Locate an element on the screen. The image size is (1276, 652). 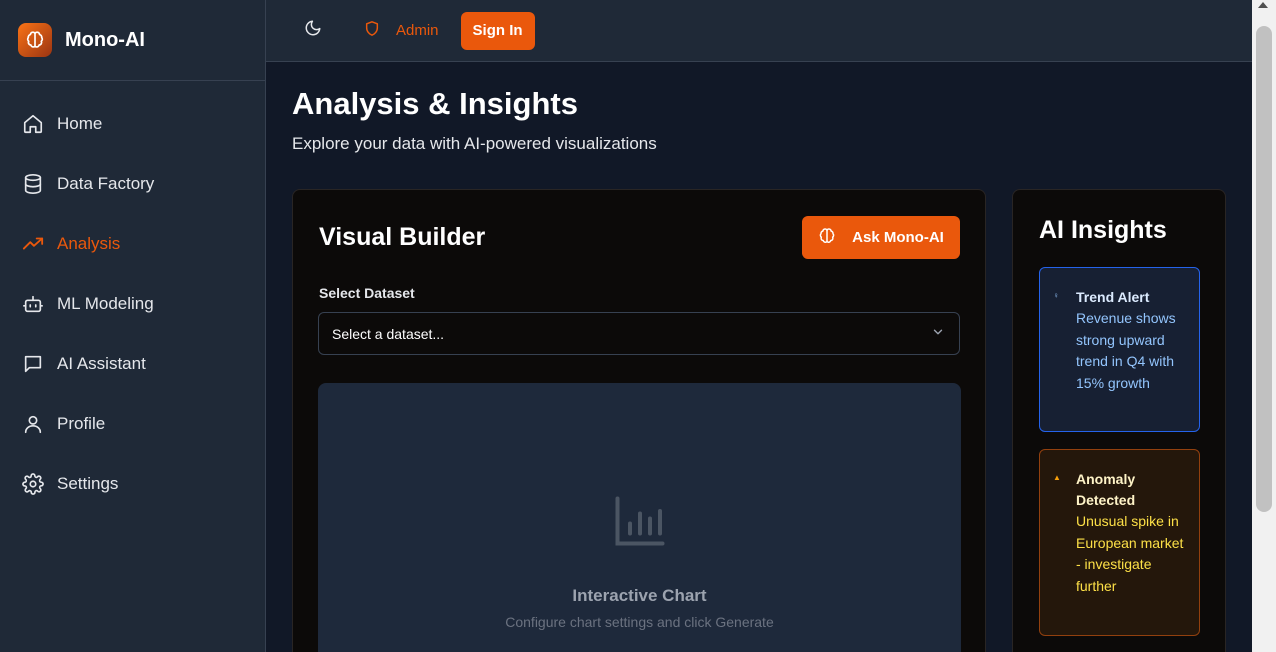
home-icon is located at coordinates (33, 124).